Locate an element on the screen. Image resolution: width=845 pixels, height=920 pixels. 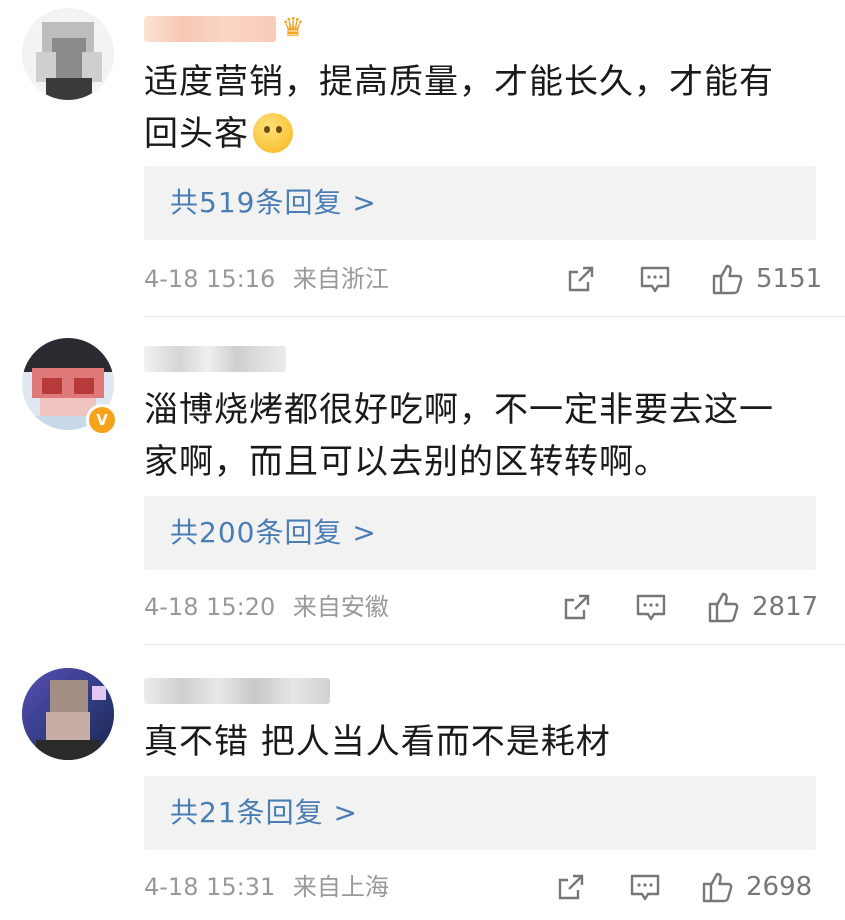
location: 来自安徽 is located at coordinates (340, 607).